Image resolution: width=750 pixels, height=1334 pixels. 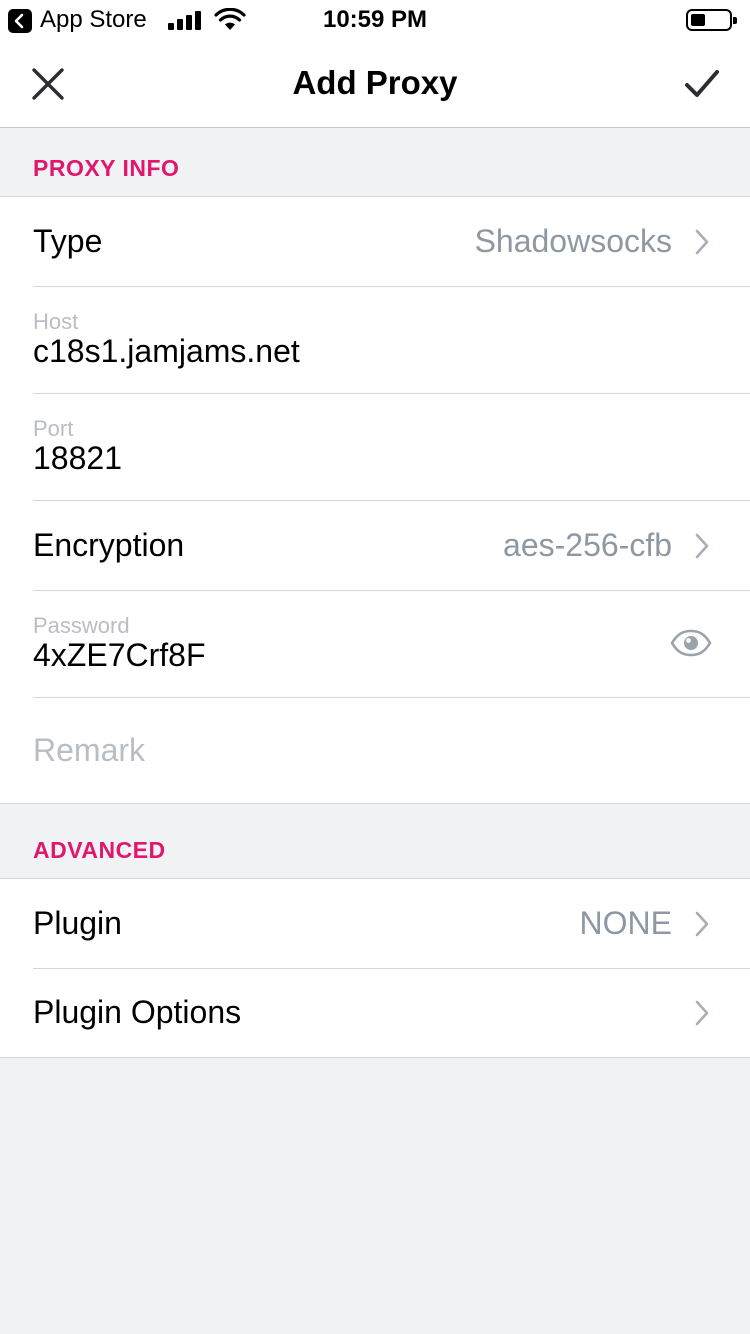 I want to click on port-caption: Port, so click(x=53, y=428).